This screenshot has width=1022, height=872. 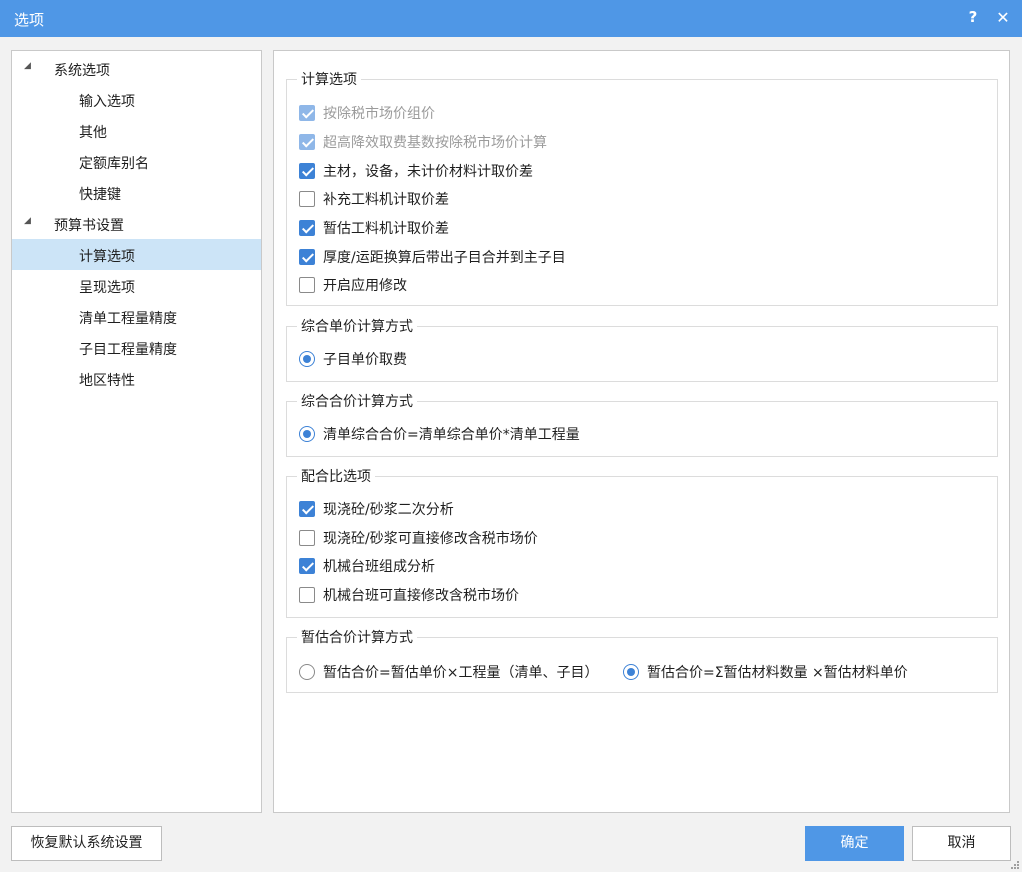 I want to click on checkbox-provisional-diff: 暂估工料机计取价差, so click(x=374, y=228).